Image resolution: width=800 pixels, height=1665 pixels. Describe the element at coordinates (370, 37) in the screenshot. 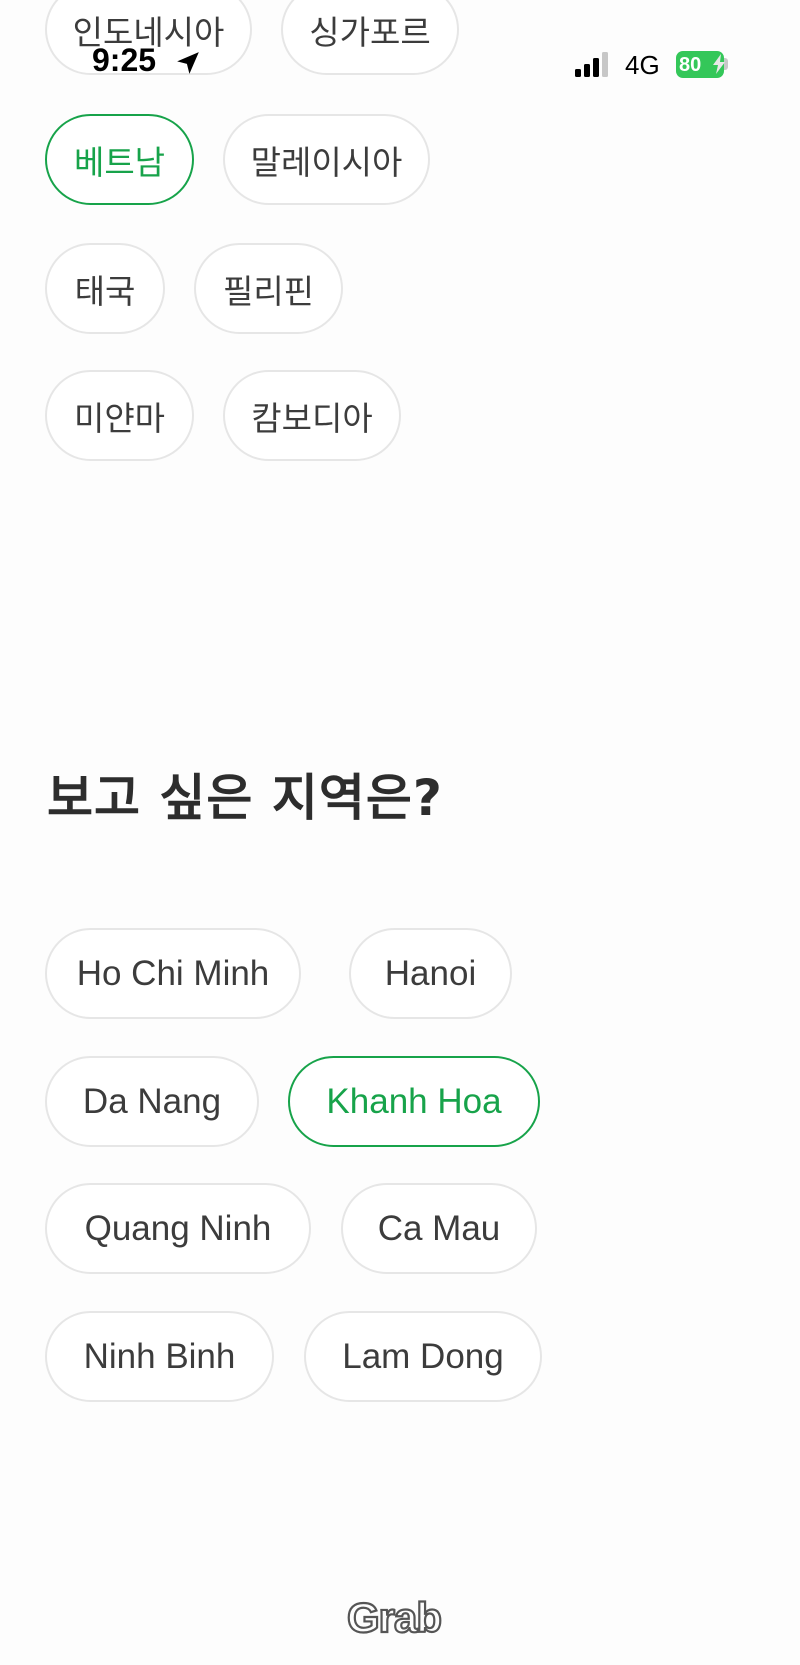

I see `country-chip-singapore: 싱가포르` at that location.